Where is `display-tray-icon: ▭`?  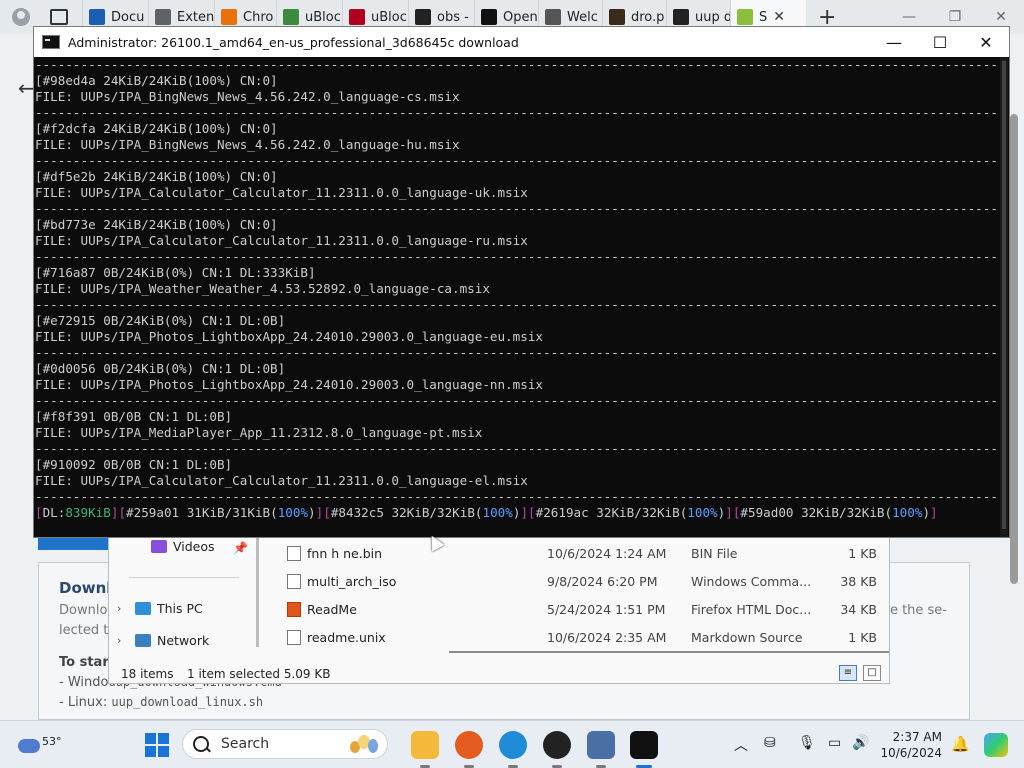
display-tray-icon: ▭ is located at coordinates (834, 743).